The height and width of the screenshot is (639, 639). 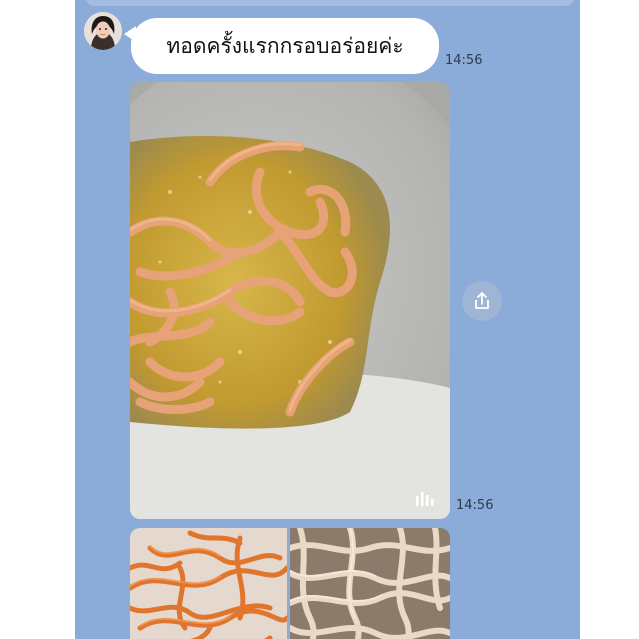 I want to click on photo-grid-item-orange, so click(x=208, y=583).